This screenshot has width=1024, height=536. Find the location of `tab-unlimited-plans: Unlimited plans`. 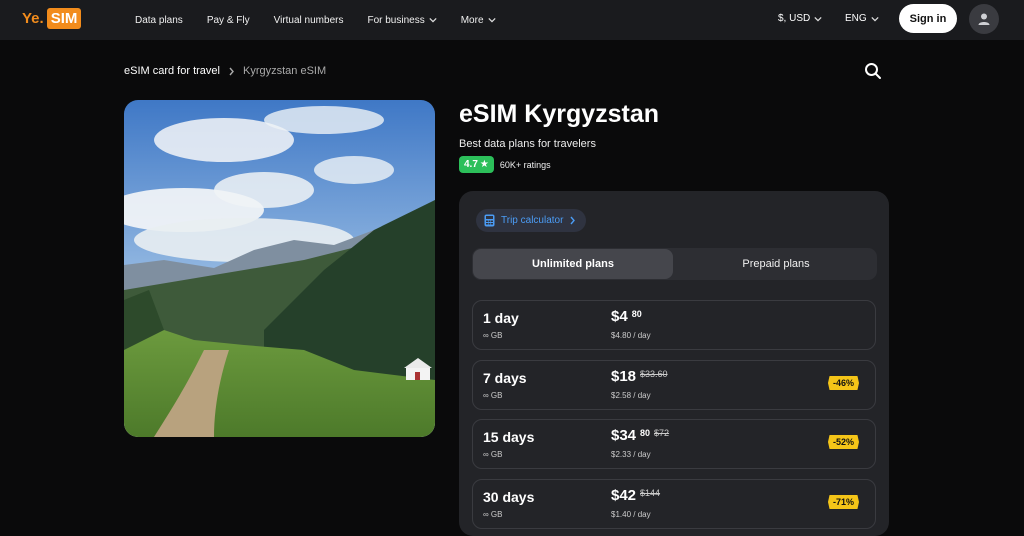

tab-unlimited-plans: Unlimited plans is located at coordinates (573, 264).